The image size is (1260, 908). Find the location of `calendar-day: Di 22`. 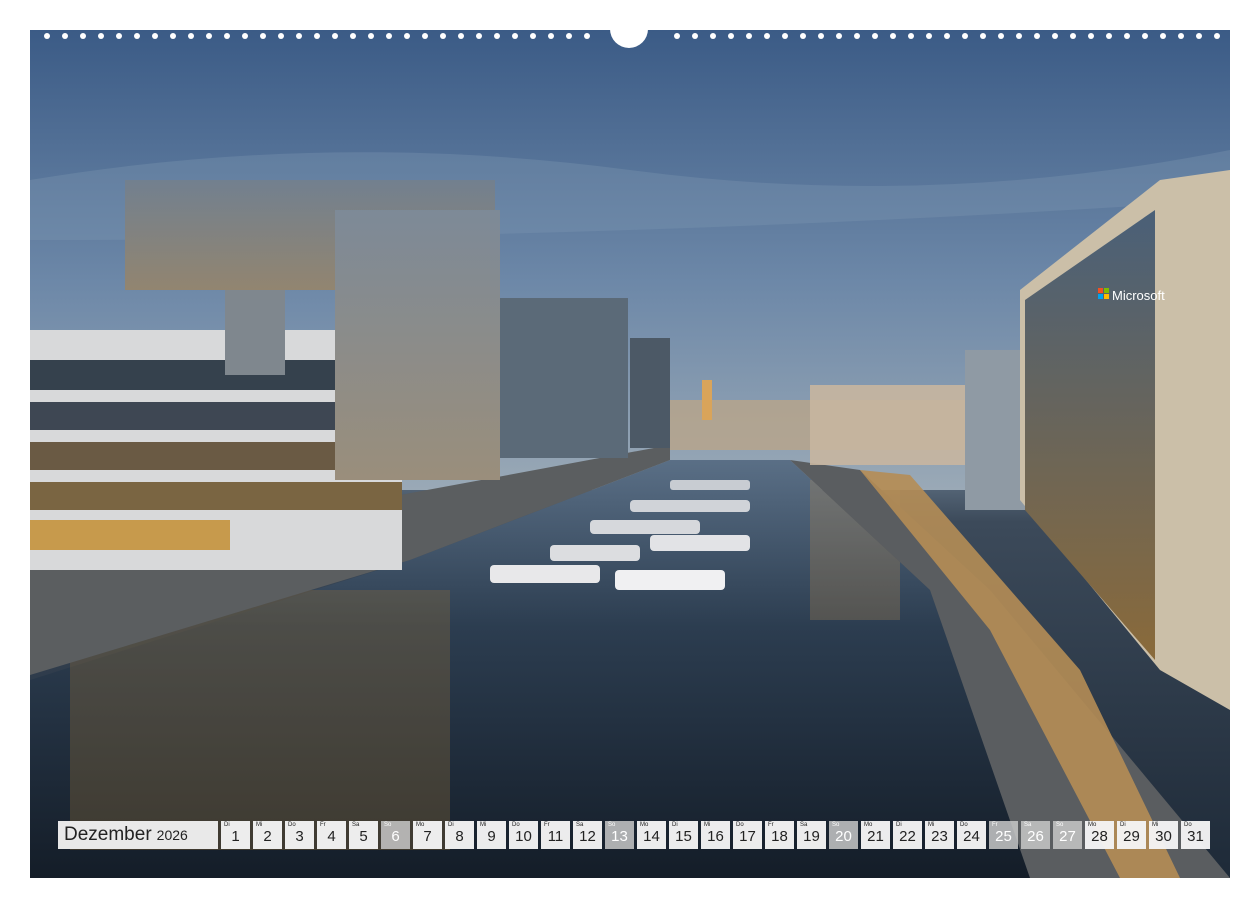

calendar-day: Di 22 is located at coordinates (907, 835).